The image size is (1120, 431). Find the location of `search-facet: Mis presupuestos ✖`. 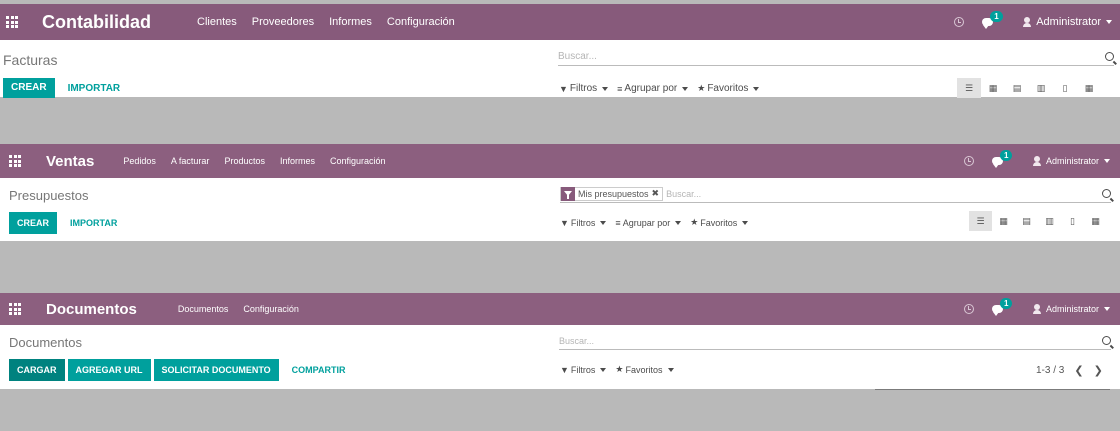

search-facet: Mis presupuestos ✖ is located at coordinates (612, 193).